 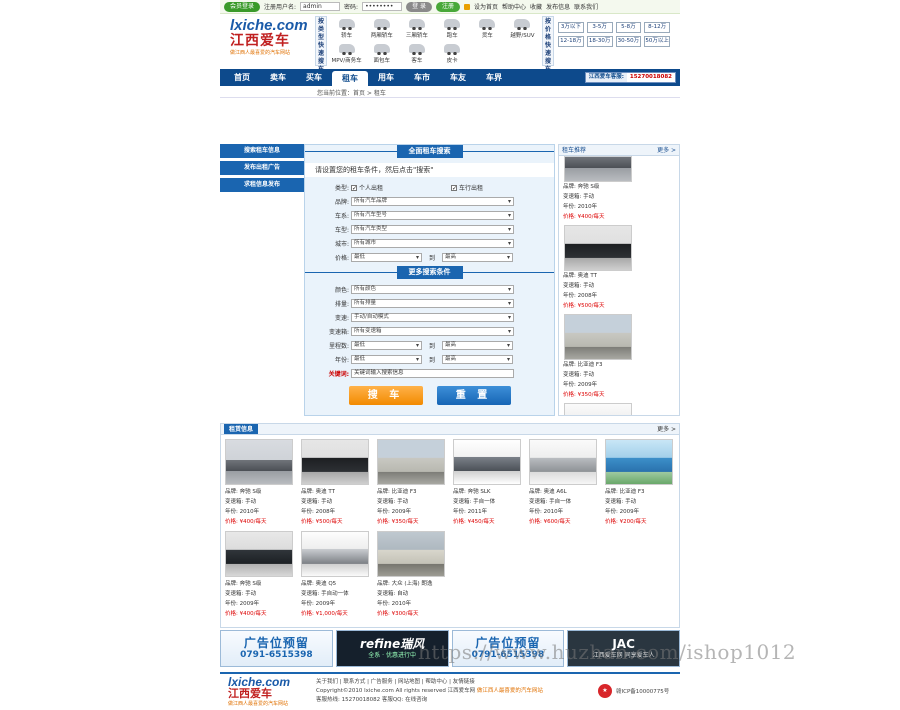 What do you see at coordinates (571, 27) in the screenshot?
I see `price-range-button: 3万以下` at bounding box center [571, 27].